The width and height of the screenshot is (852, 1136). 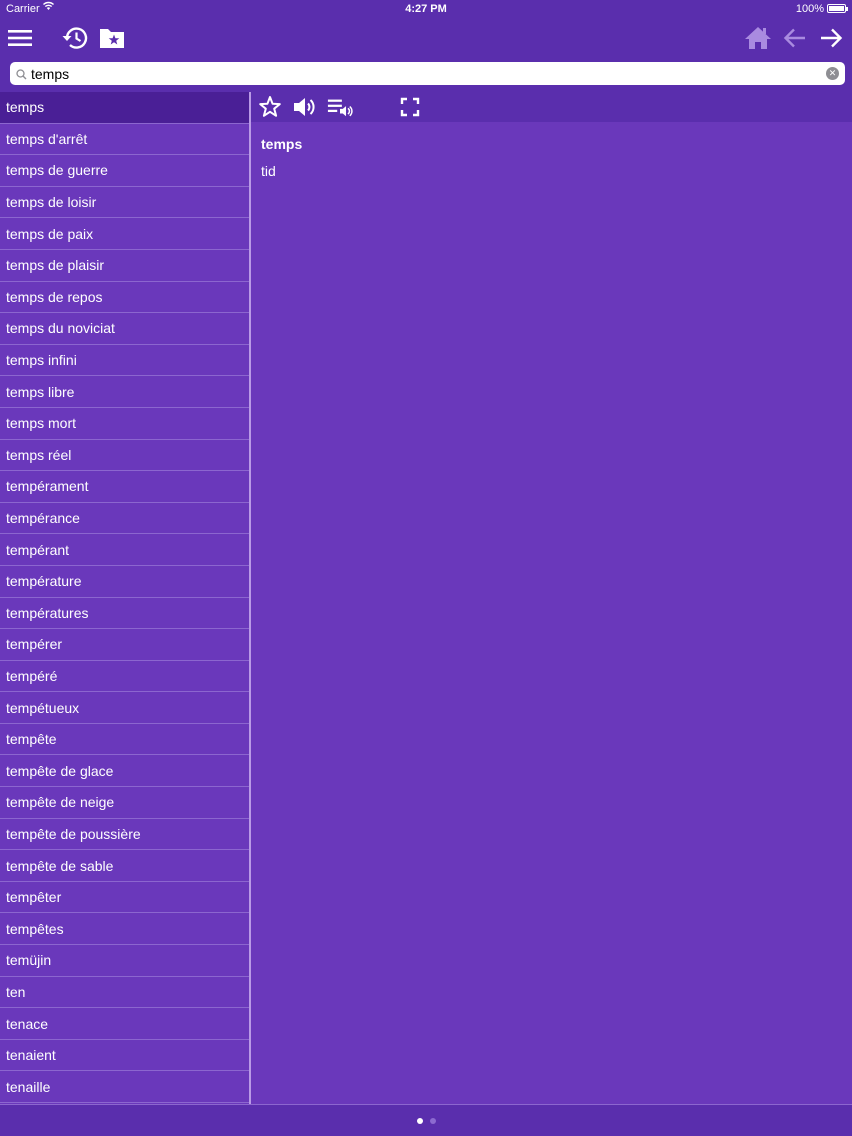 I want to click on list-item: temps de guerre, so click(x=125, y=171).